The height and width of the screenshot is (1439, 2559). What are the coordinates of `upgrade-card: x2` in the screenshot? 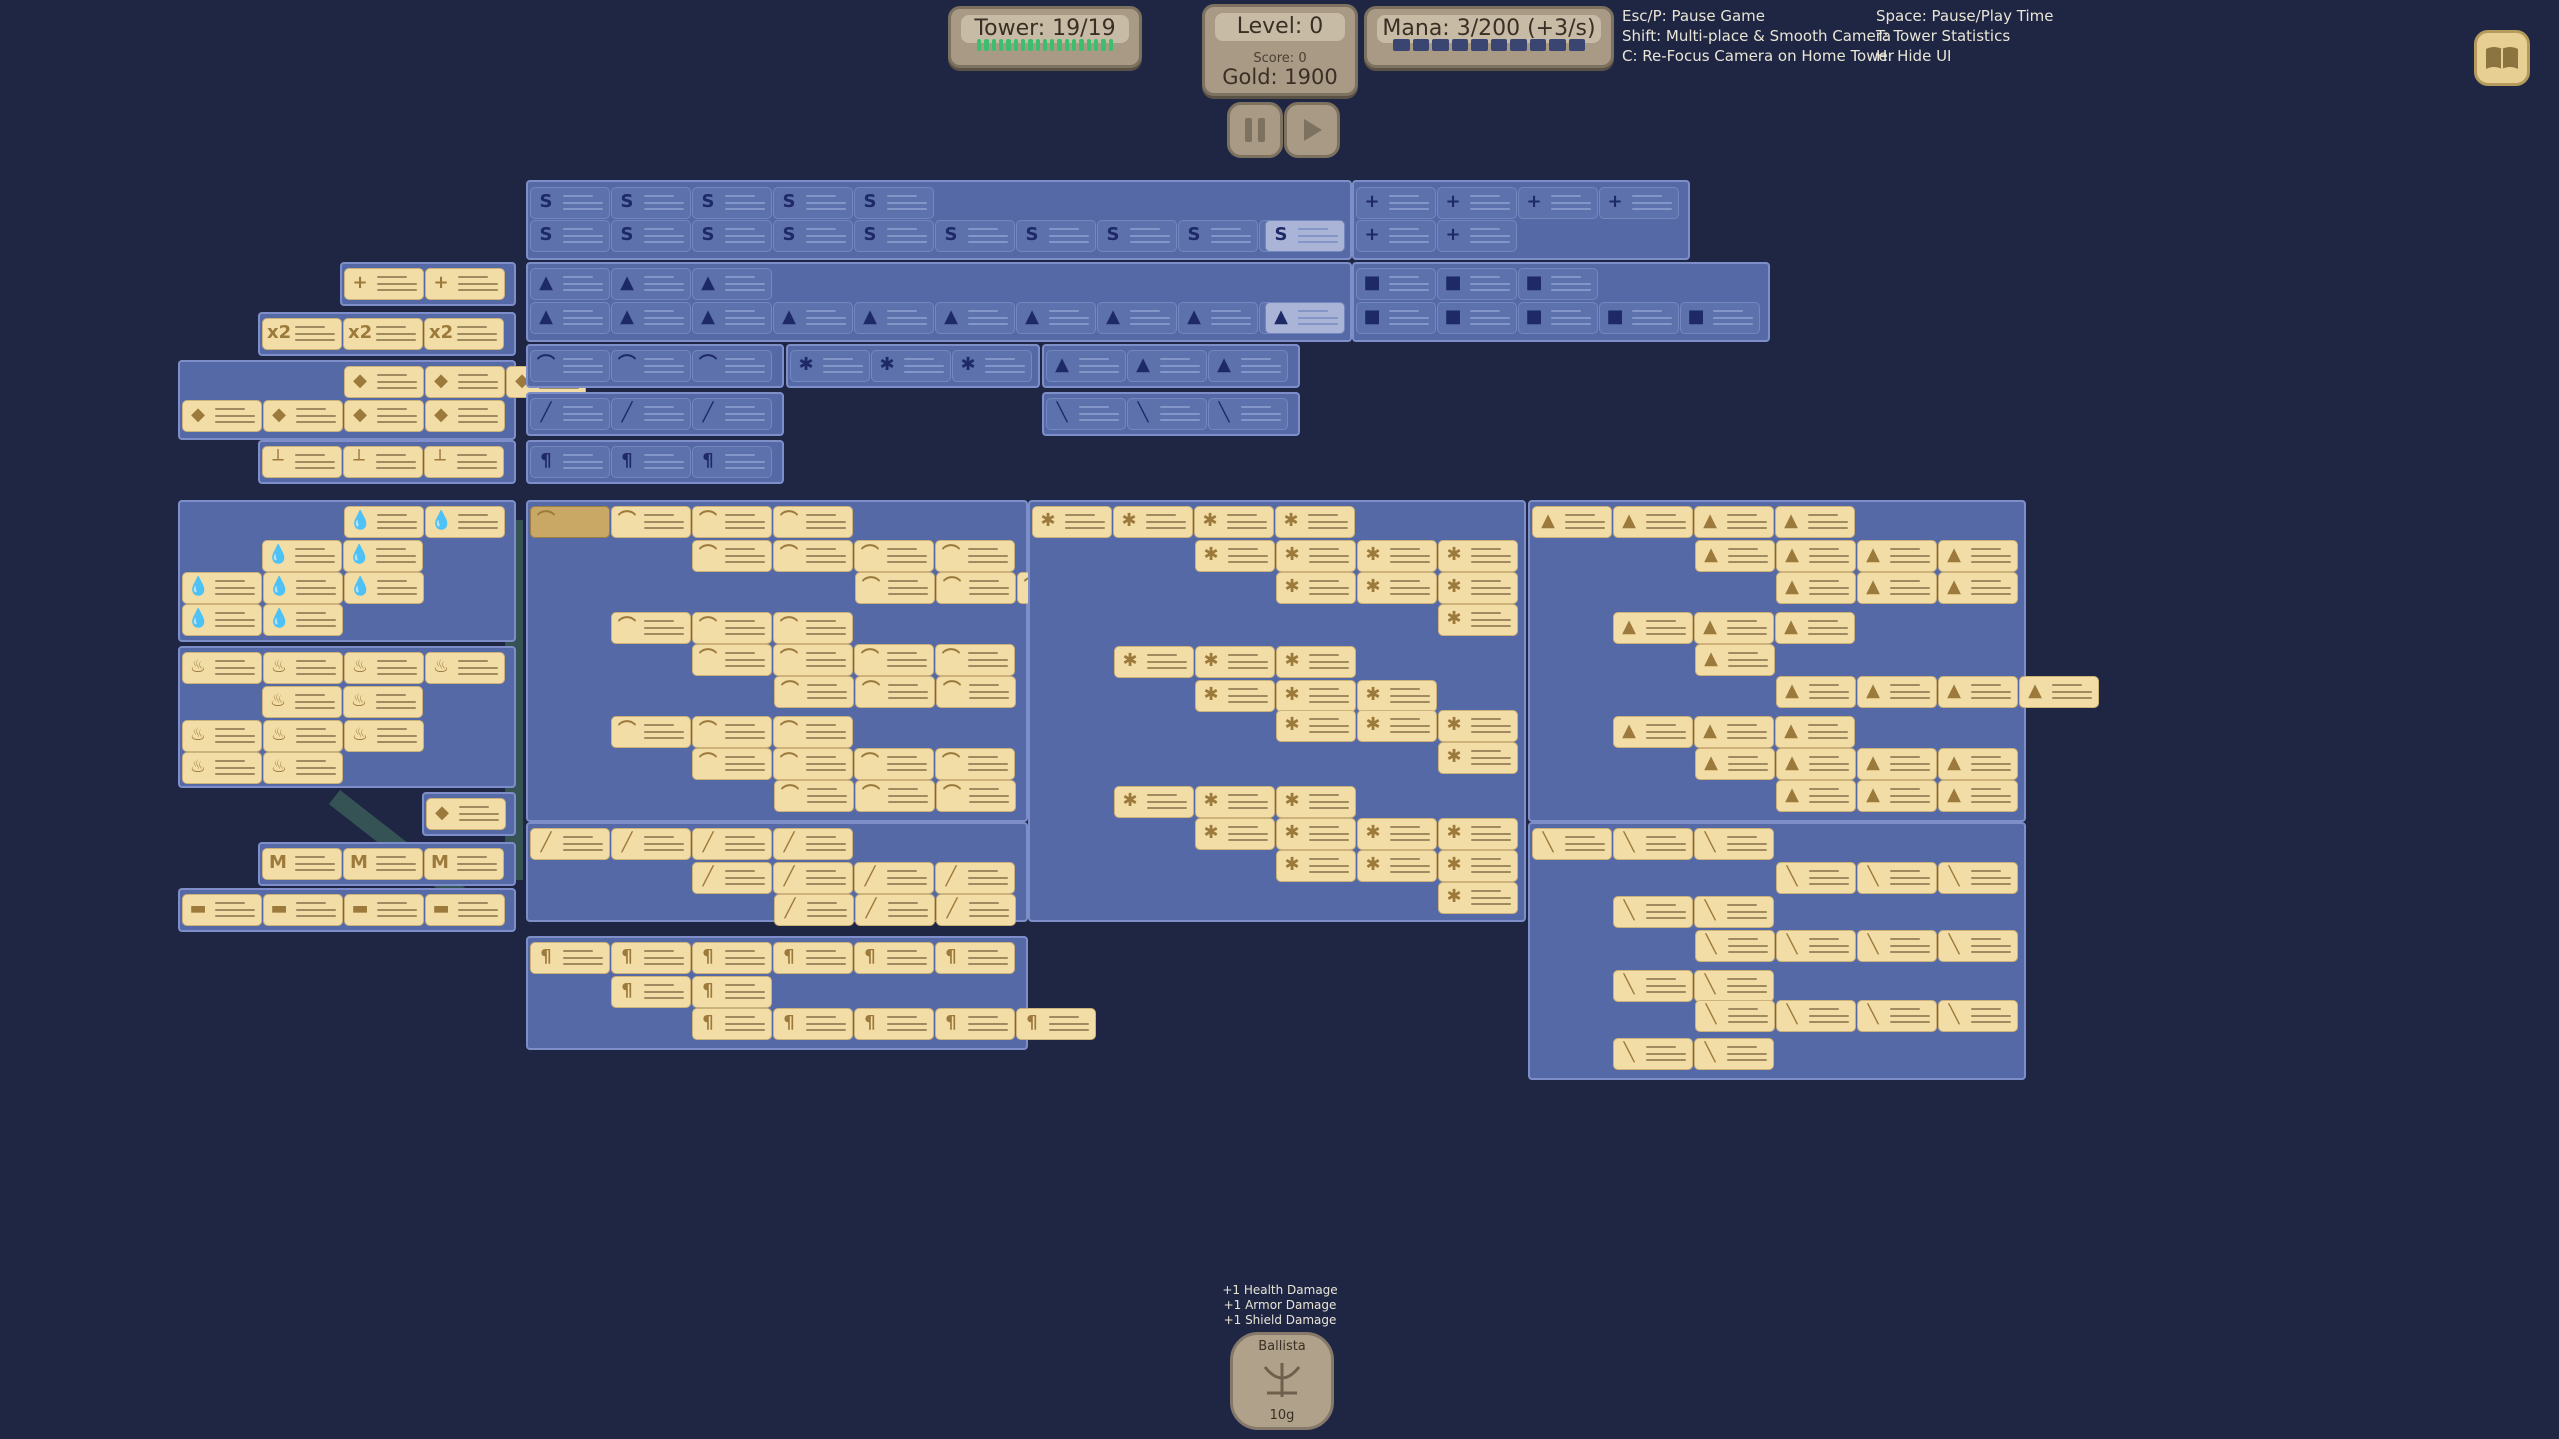 It's located at (302, 334).